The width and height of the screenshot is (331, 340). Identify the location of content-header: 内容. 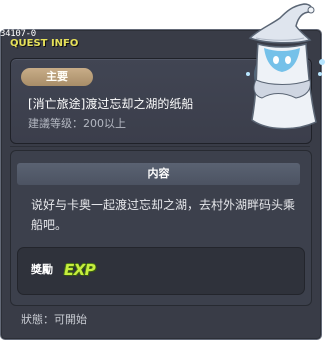
(158, 174).